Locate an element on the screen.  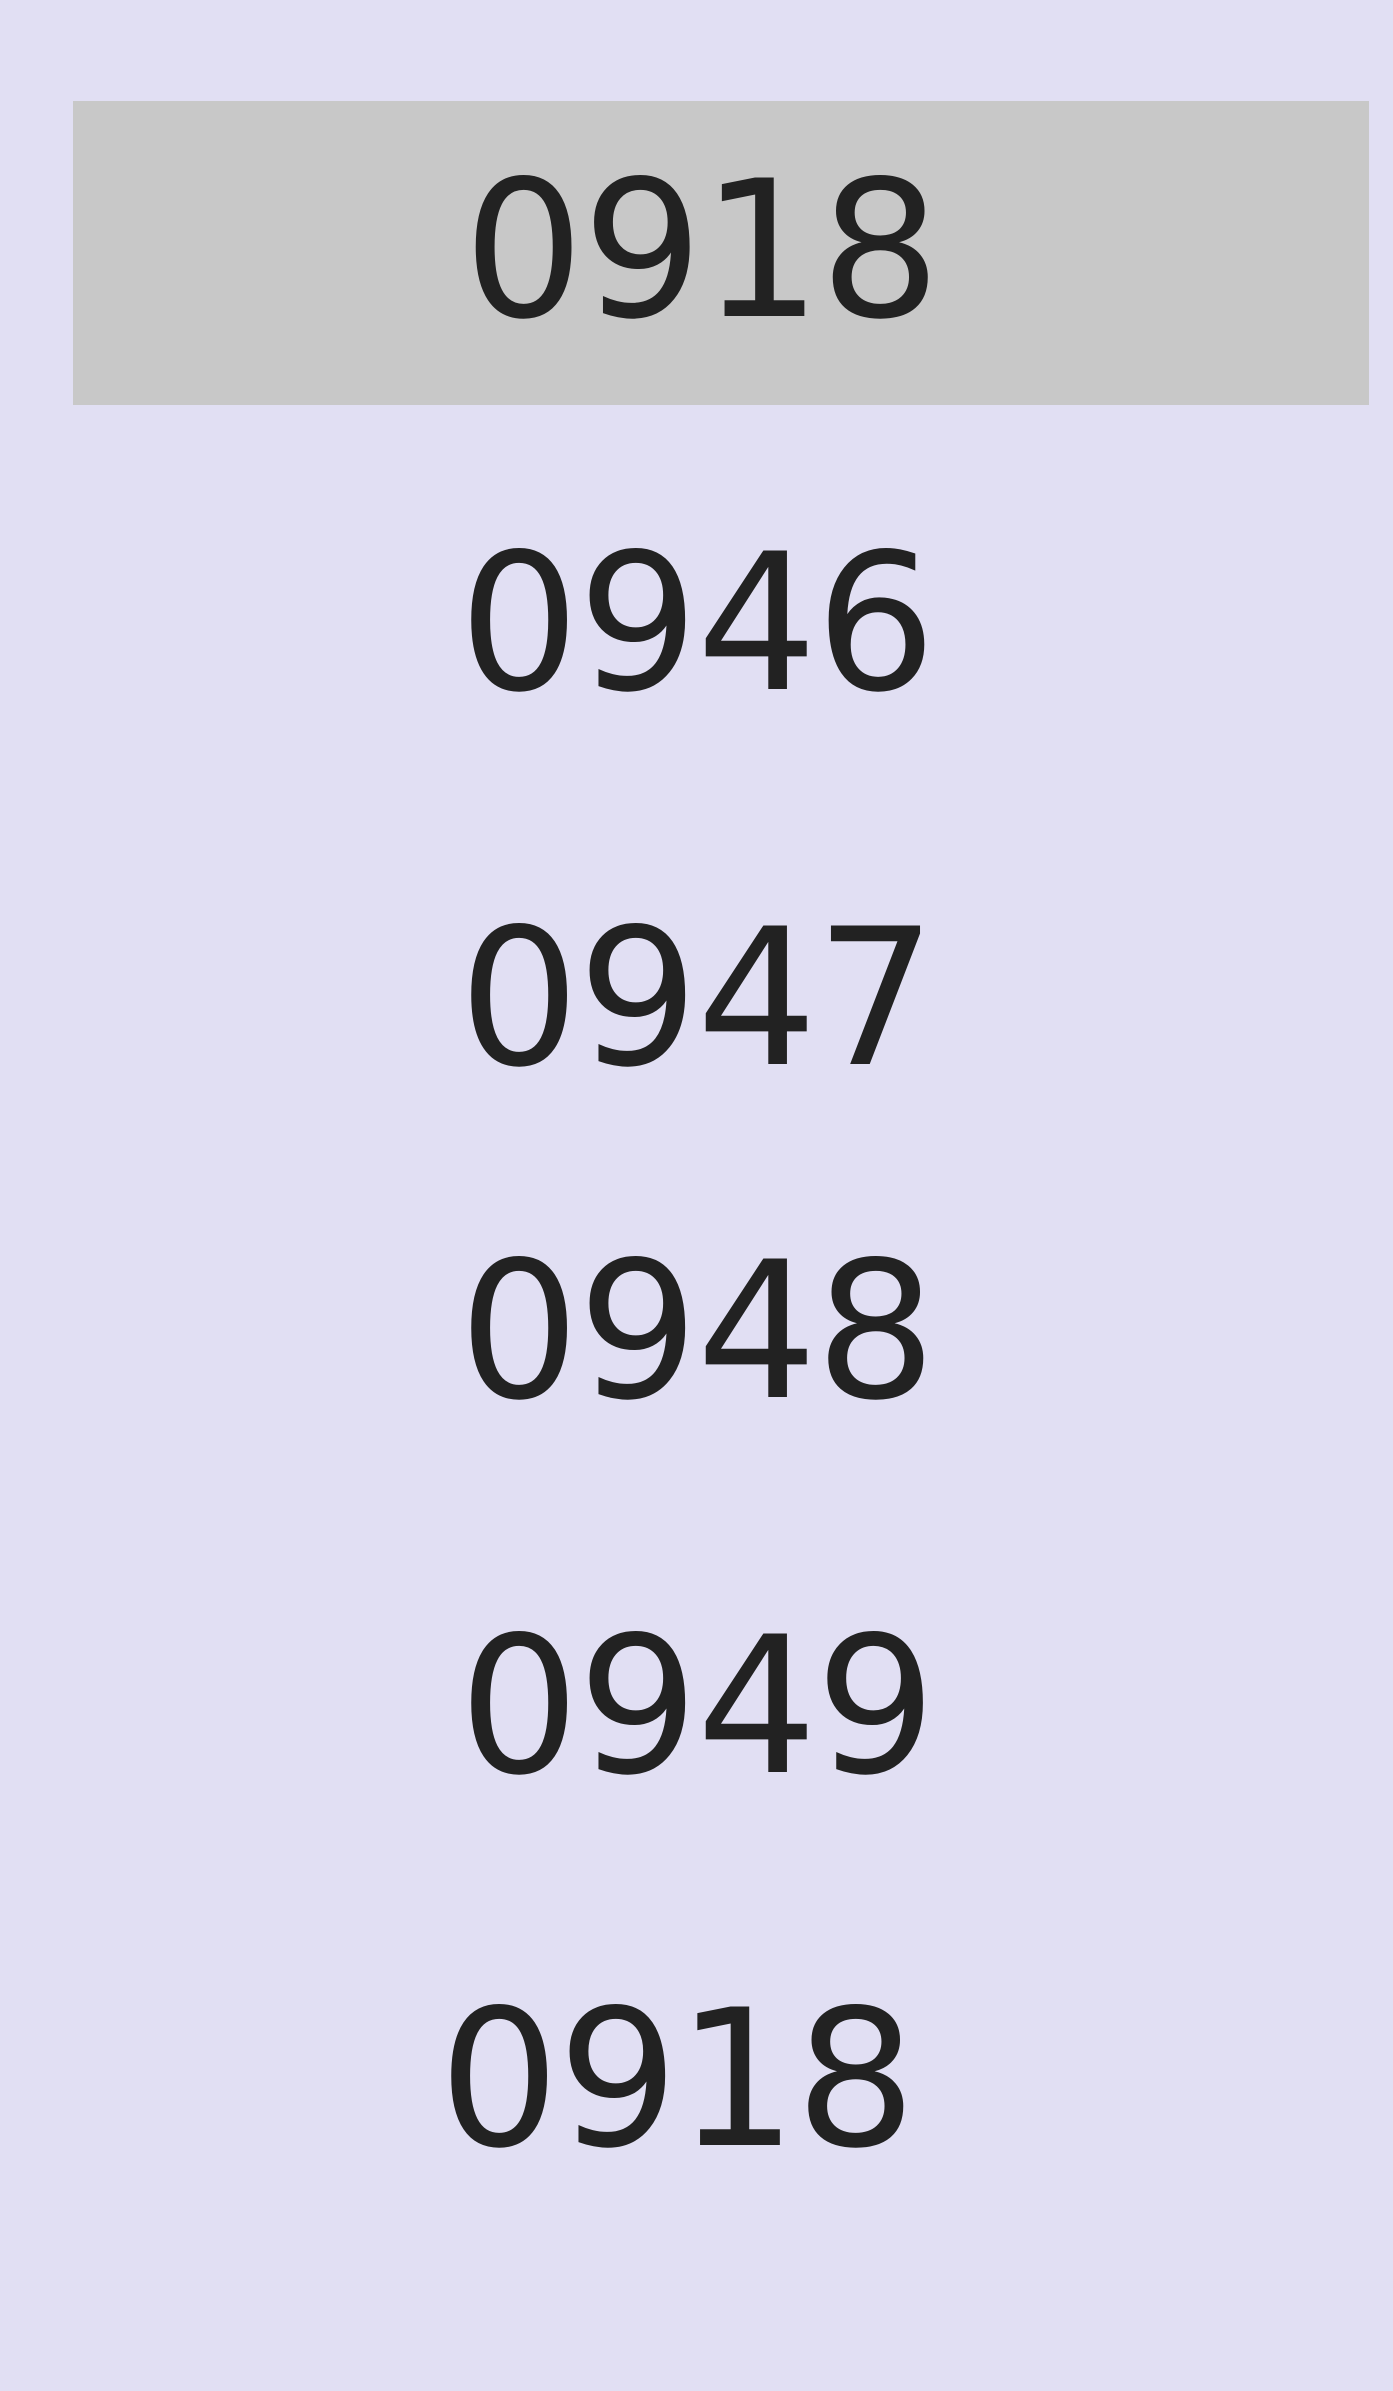
list-item: 0949 is located at coordinates (696, 1703).